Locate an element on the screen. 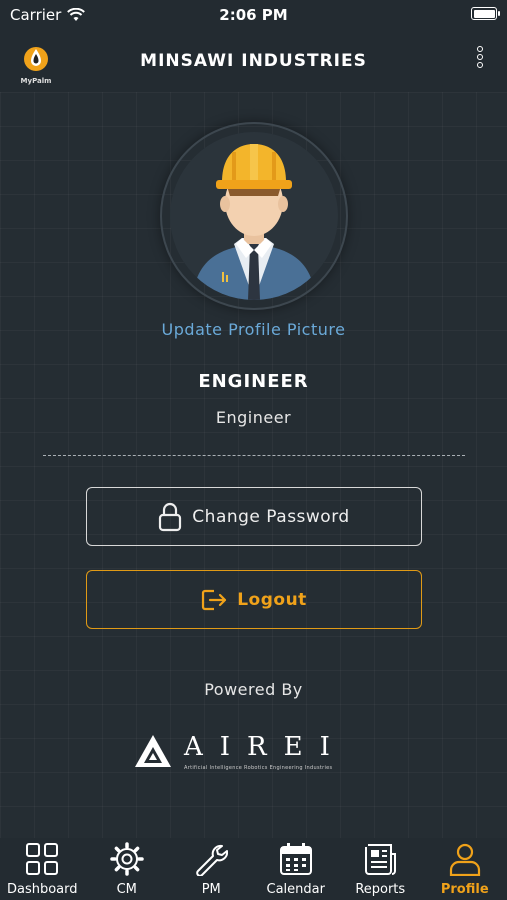 Image resolution: width=507 pixels, height=900 pixels. profile-icon is located at coordinates (464, 859).